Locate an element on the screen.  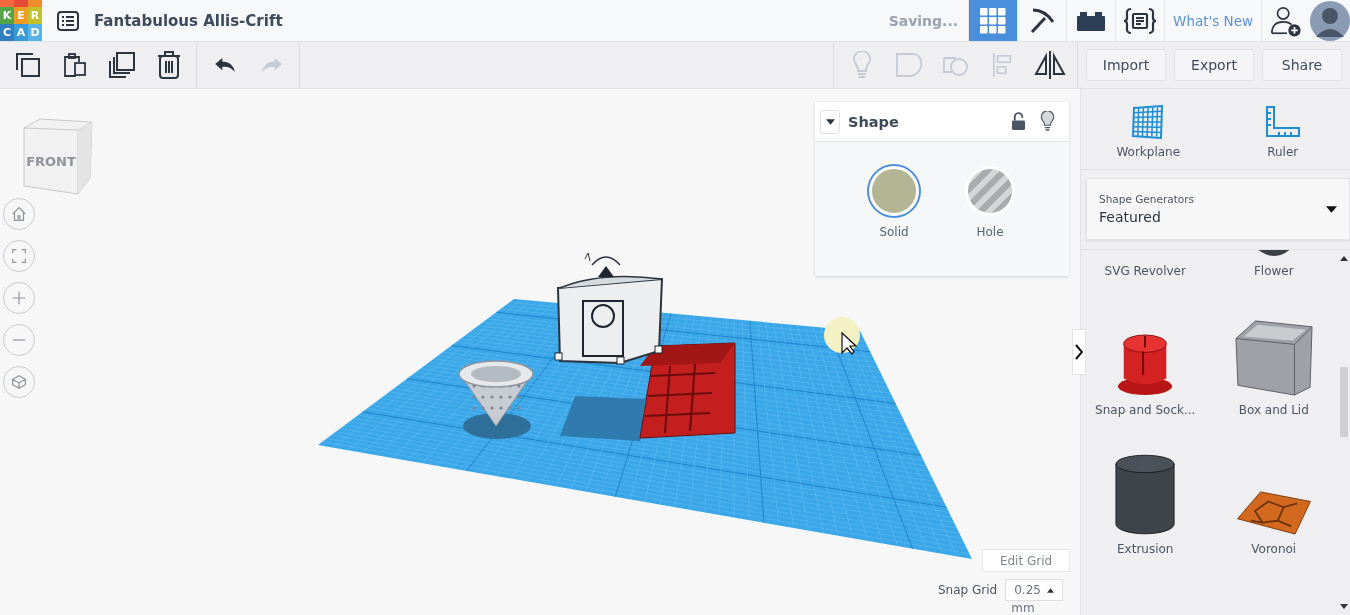
chevron-right-icon is located at coordinates (1079, 352).